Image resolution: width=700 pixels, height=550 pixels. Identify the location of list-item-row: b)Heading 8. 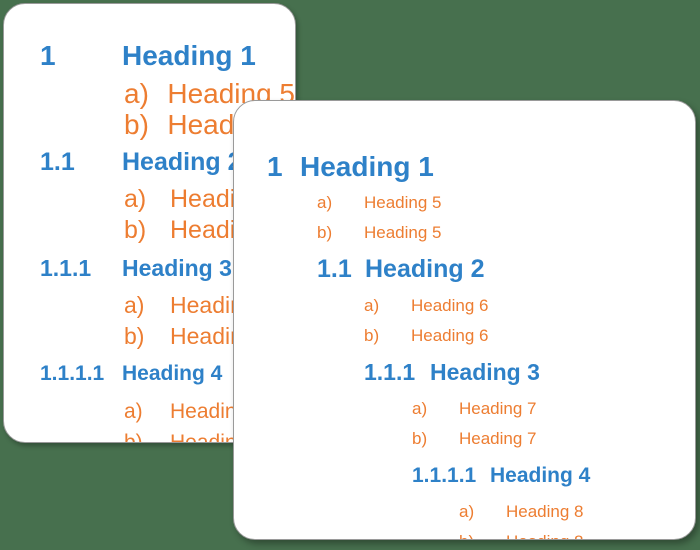
(464, 533).